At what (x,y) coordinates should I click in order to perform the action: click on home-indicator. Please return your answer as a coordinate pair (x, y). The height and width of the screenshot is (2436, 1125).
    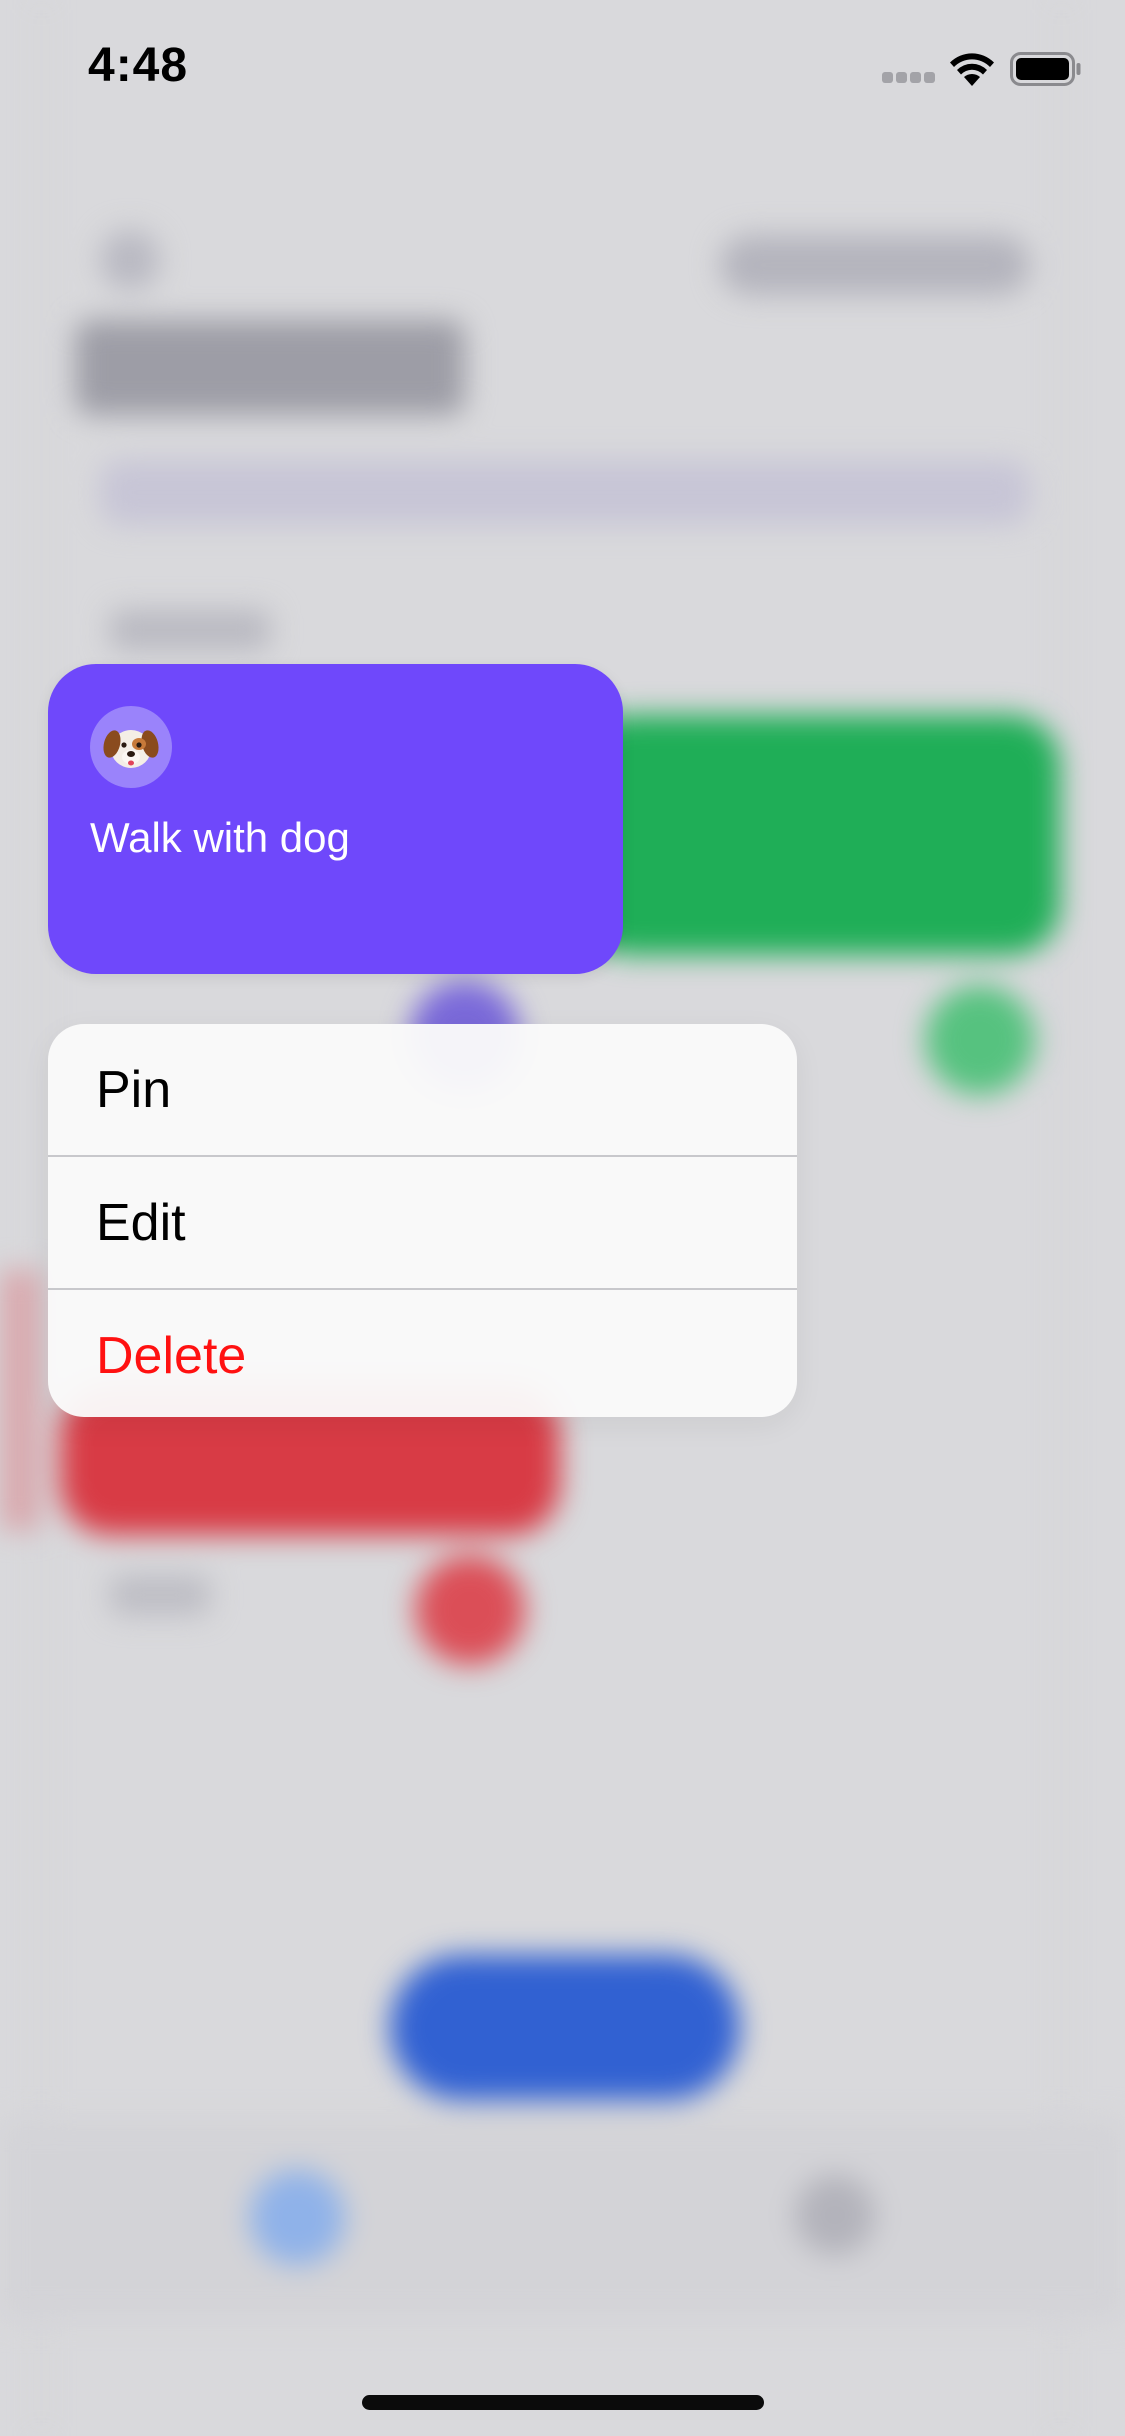
    Looking at the image, I should click on (563, 2402).